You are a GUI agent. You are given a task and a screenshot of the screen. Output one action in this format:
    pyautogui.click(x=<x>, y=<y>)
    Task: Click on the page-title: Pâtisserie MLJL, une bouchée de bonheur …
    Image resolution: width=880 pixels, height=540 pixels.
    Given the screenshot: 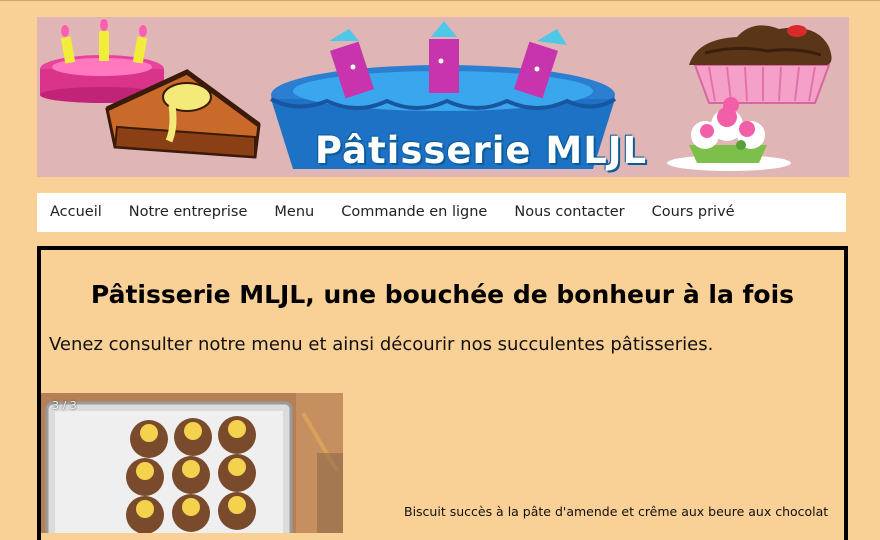 What is the action you would take?
    pyautogui.click(x=442, y=294)
    